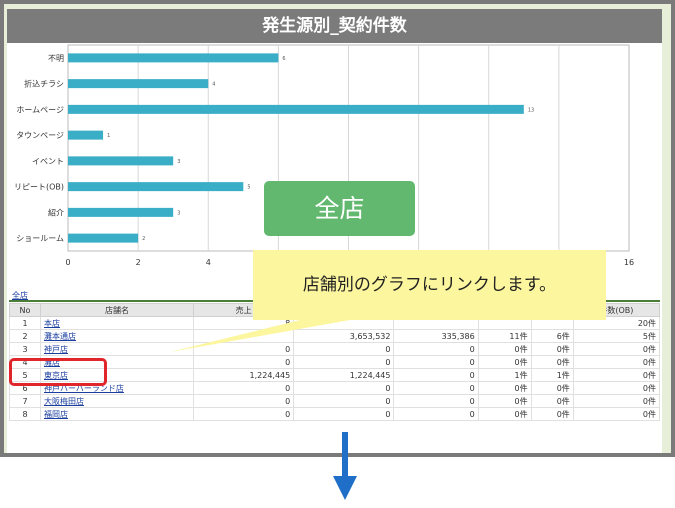 Image resolution: width=675 pixels, height=508 pixels. Describe the element at coordinates (552, 336) in the screenshot. I see `value-cell: 6件` at that location.